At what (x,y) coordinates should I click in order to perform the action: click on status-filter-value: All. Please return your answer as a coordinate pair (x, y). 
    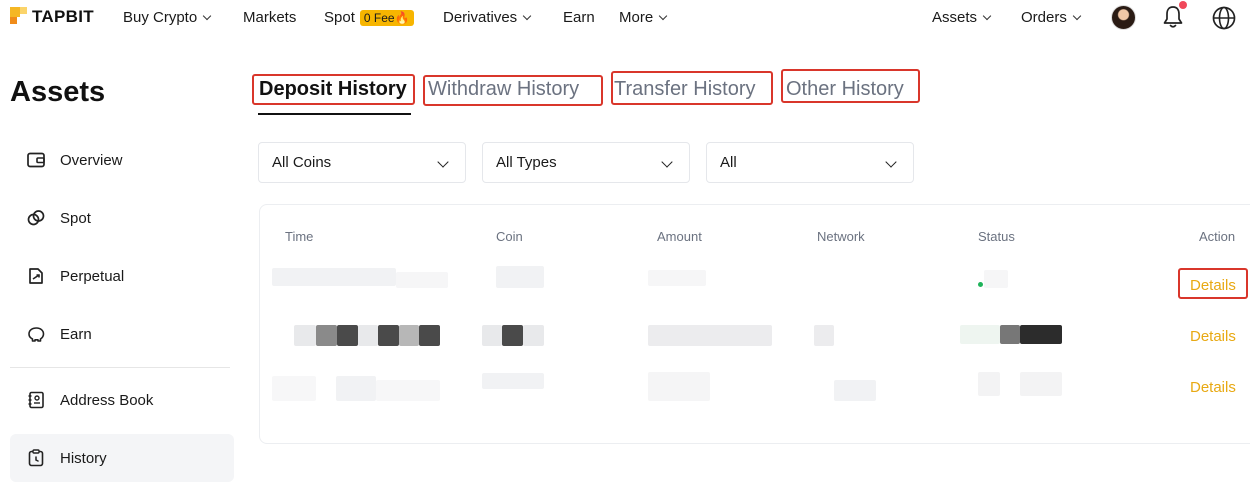
    Looking at the image, I should click on (728, 162).